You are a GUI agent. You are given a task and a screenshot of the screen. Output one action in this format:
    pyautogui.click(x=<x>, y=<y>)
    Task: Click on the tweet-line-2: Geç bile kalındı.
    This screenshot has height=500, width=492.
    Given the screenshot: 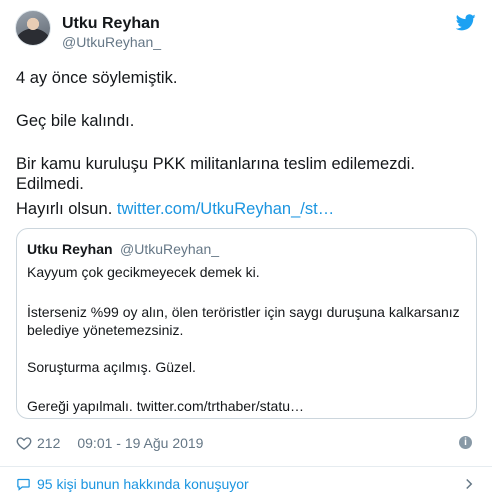 What is the action you would take?
    pyautogui.click(x=75, y=121)
    